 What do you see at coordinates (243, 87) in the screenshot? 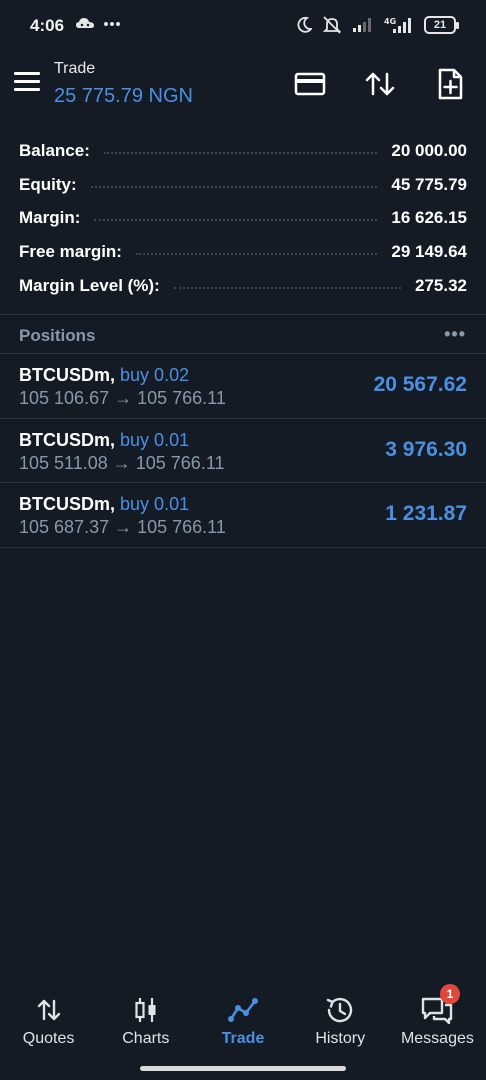
I see `app-header: Trade 25 775.79 NGN` at bounding box center [243, 87].